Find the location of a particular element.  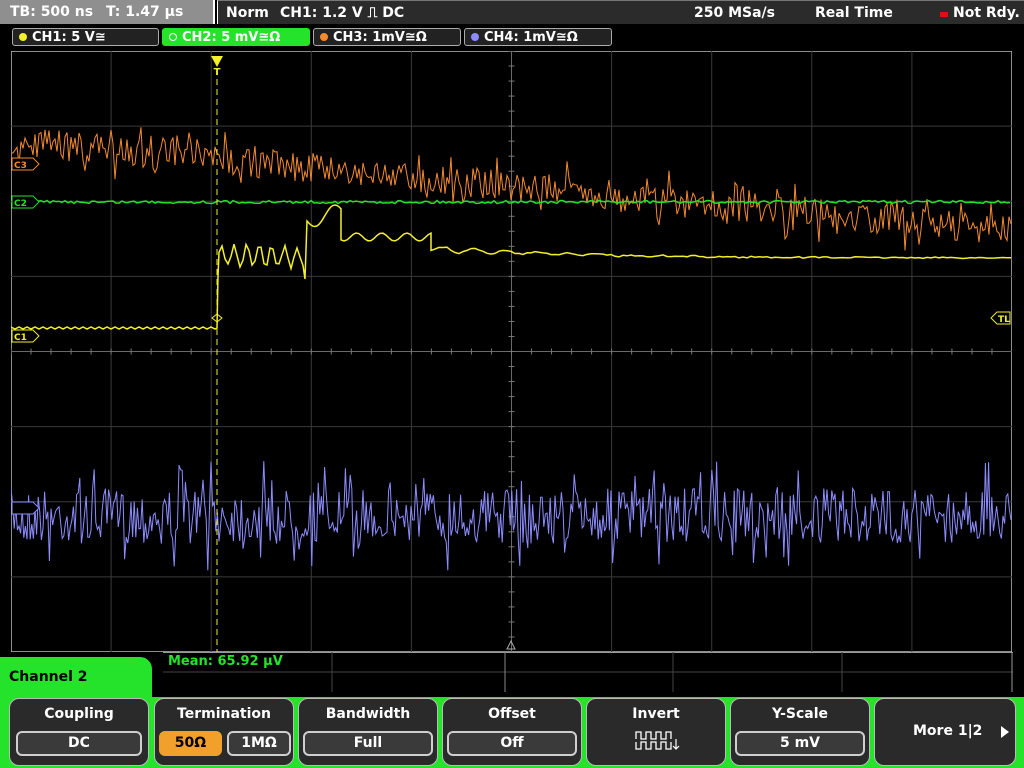

timebase-box: TB: 500 ns T: 1.47 µs is located at coordinates (107, 12).